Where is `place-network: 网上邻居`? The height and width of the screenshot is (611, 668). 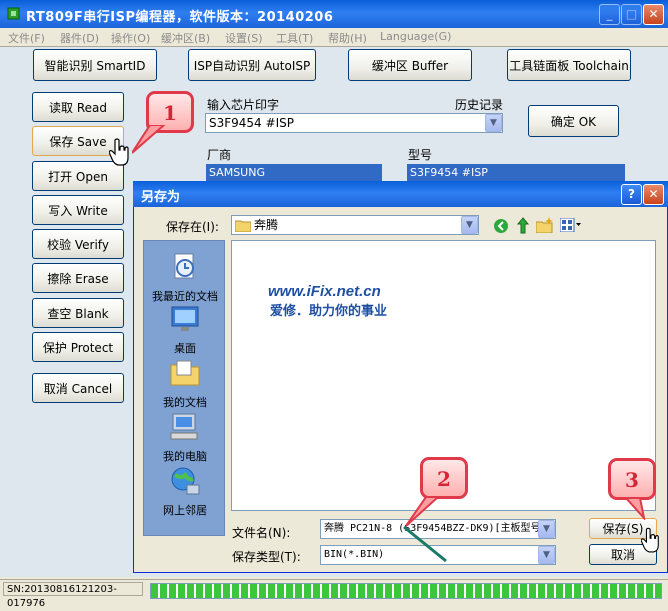
place-network: 网上邻居 is located at coordinates (185, 491).